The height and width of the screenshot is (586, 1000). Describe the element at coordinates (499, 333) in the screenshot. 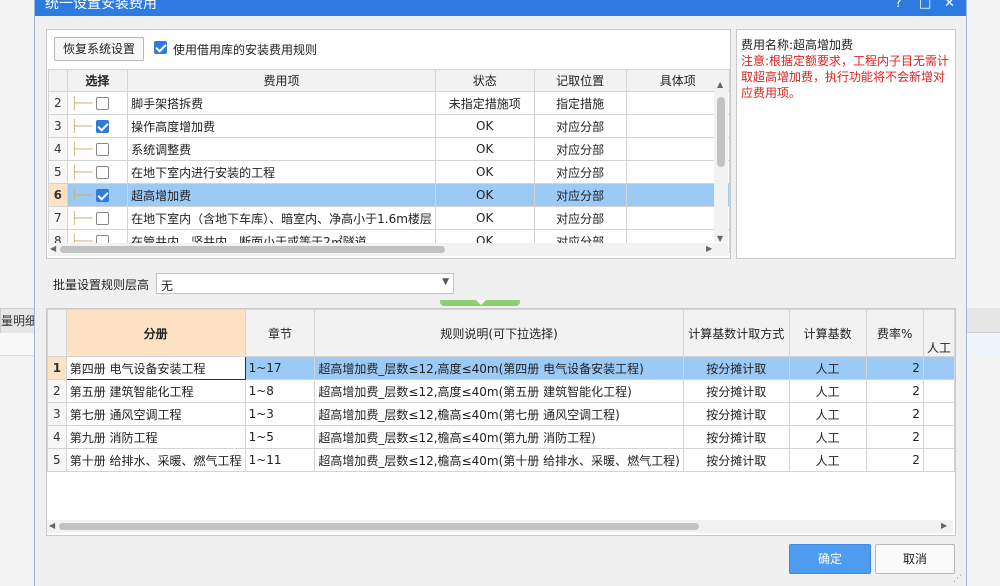

I see `rule-header-rule: 规则说明(可下拉选择)` at that location.